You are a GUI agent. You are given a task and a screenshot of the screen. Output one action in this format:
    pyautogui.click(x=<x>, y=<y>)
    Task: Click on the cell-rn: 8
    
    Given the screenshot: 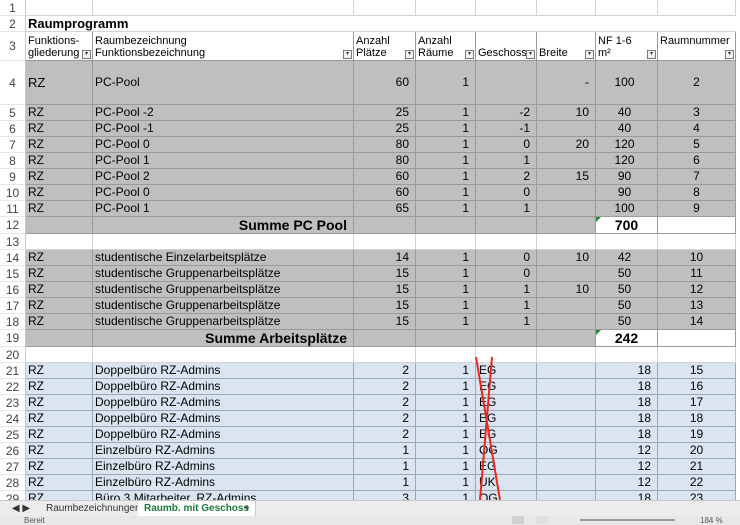 What is the action you would take?
    pyautogui.click(x=697, y=193)
    